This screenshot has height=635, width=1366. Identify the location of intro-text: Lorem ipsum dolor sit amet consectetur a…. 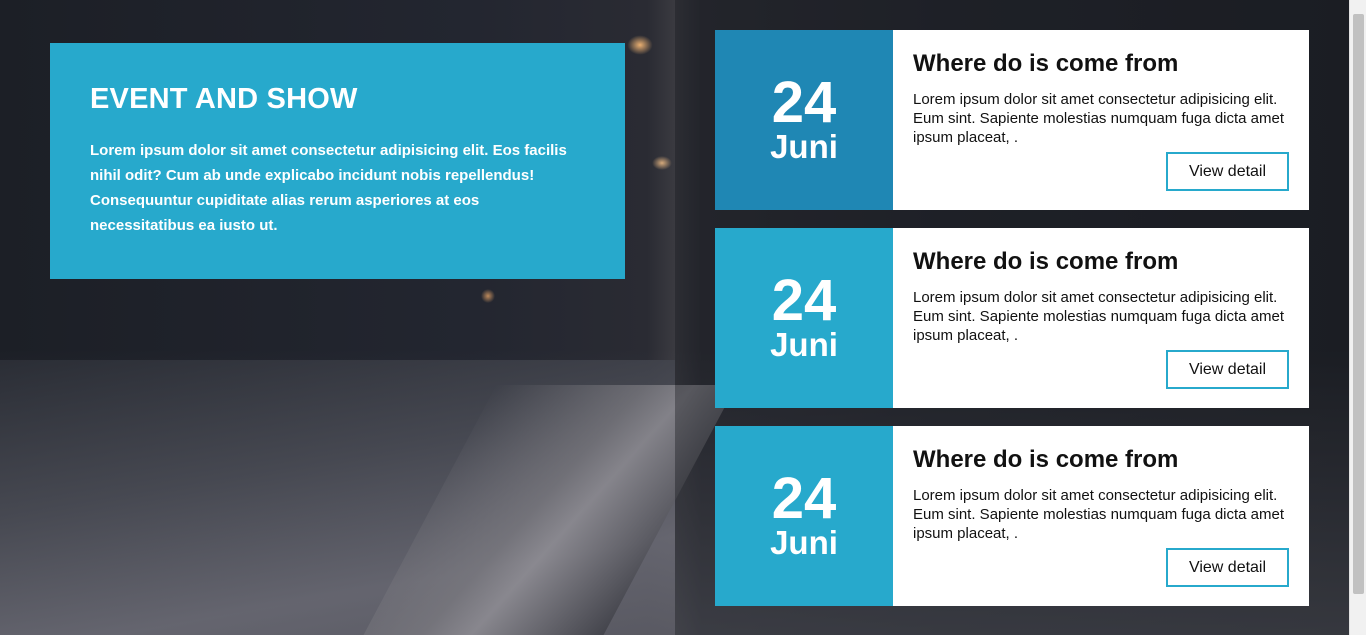
(328, 188).